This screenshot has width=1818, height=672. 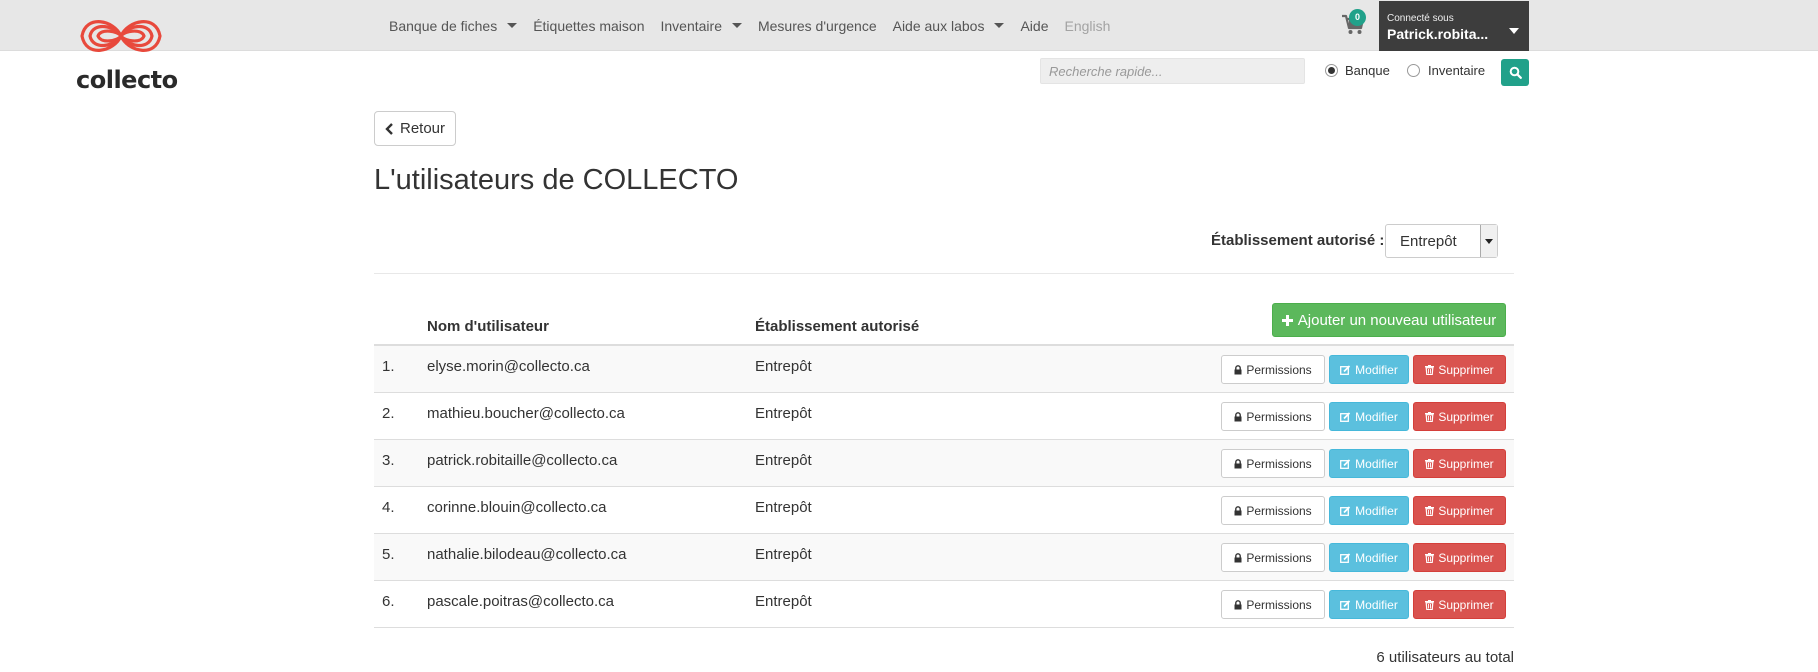 What do you see at coordinates (817, 25) in the screenshot?
I see `nav-item-mesures-urgence: Mesures d'urgence` at bounding box center [817, 25].